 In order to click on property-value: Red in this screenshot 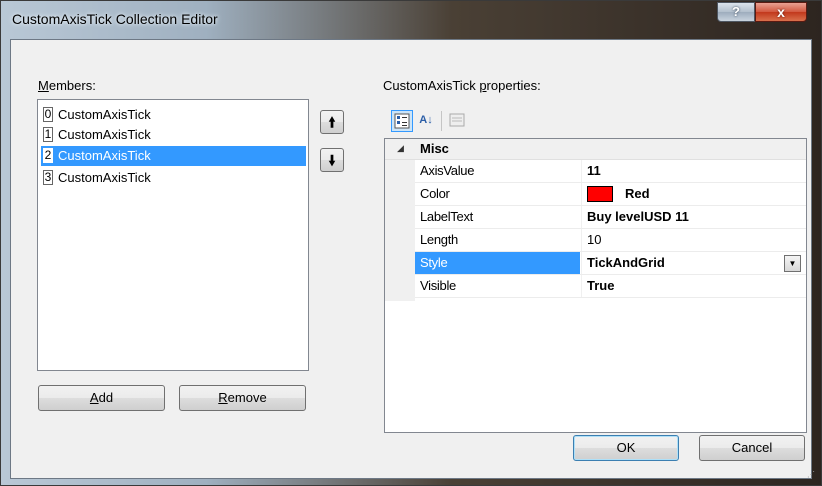, I will do `click(637, 193)`.